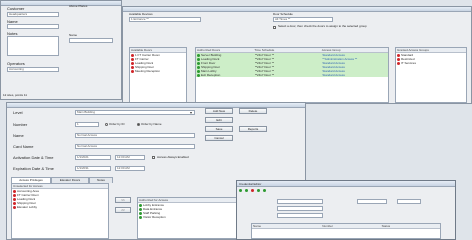  What do you see at coordinates (253, 129) in the screenshot?
I see `reports-button: Reports` at bounding box center [253, 129].